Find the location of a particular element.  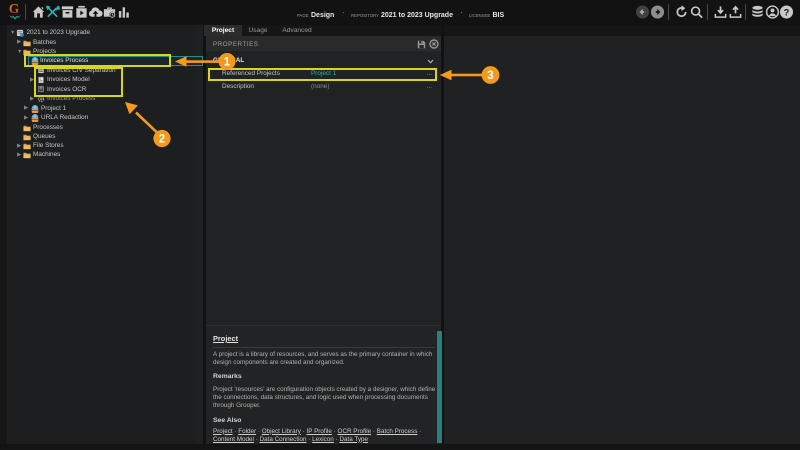

svg-text: 2 is located at coordinates (162, 140).